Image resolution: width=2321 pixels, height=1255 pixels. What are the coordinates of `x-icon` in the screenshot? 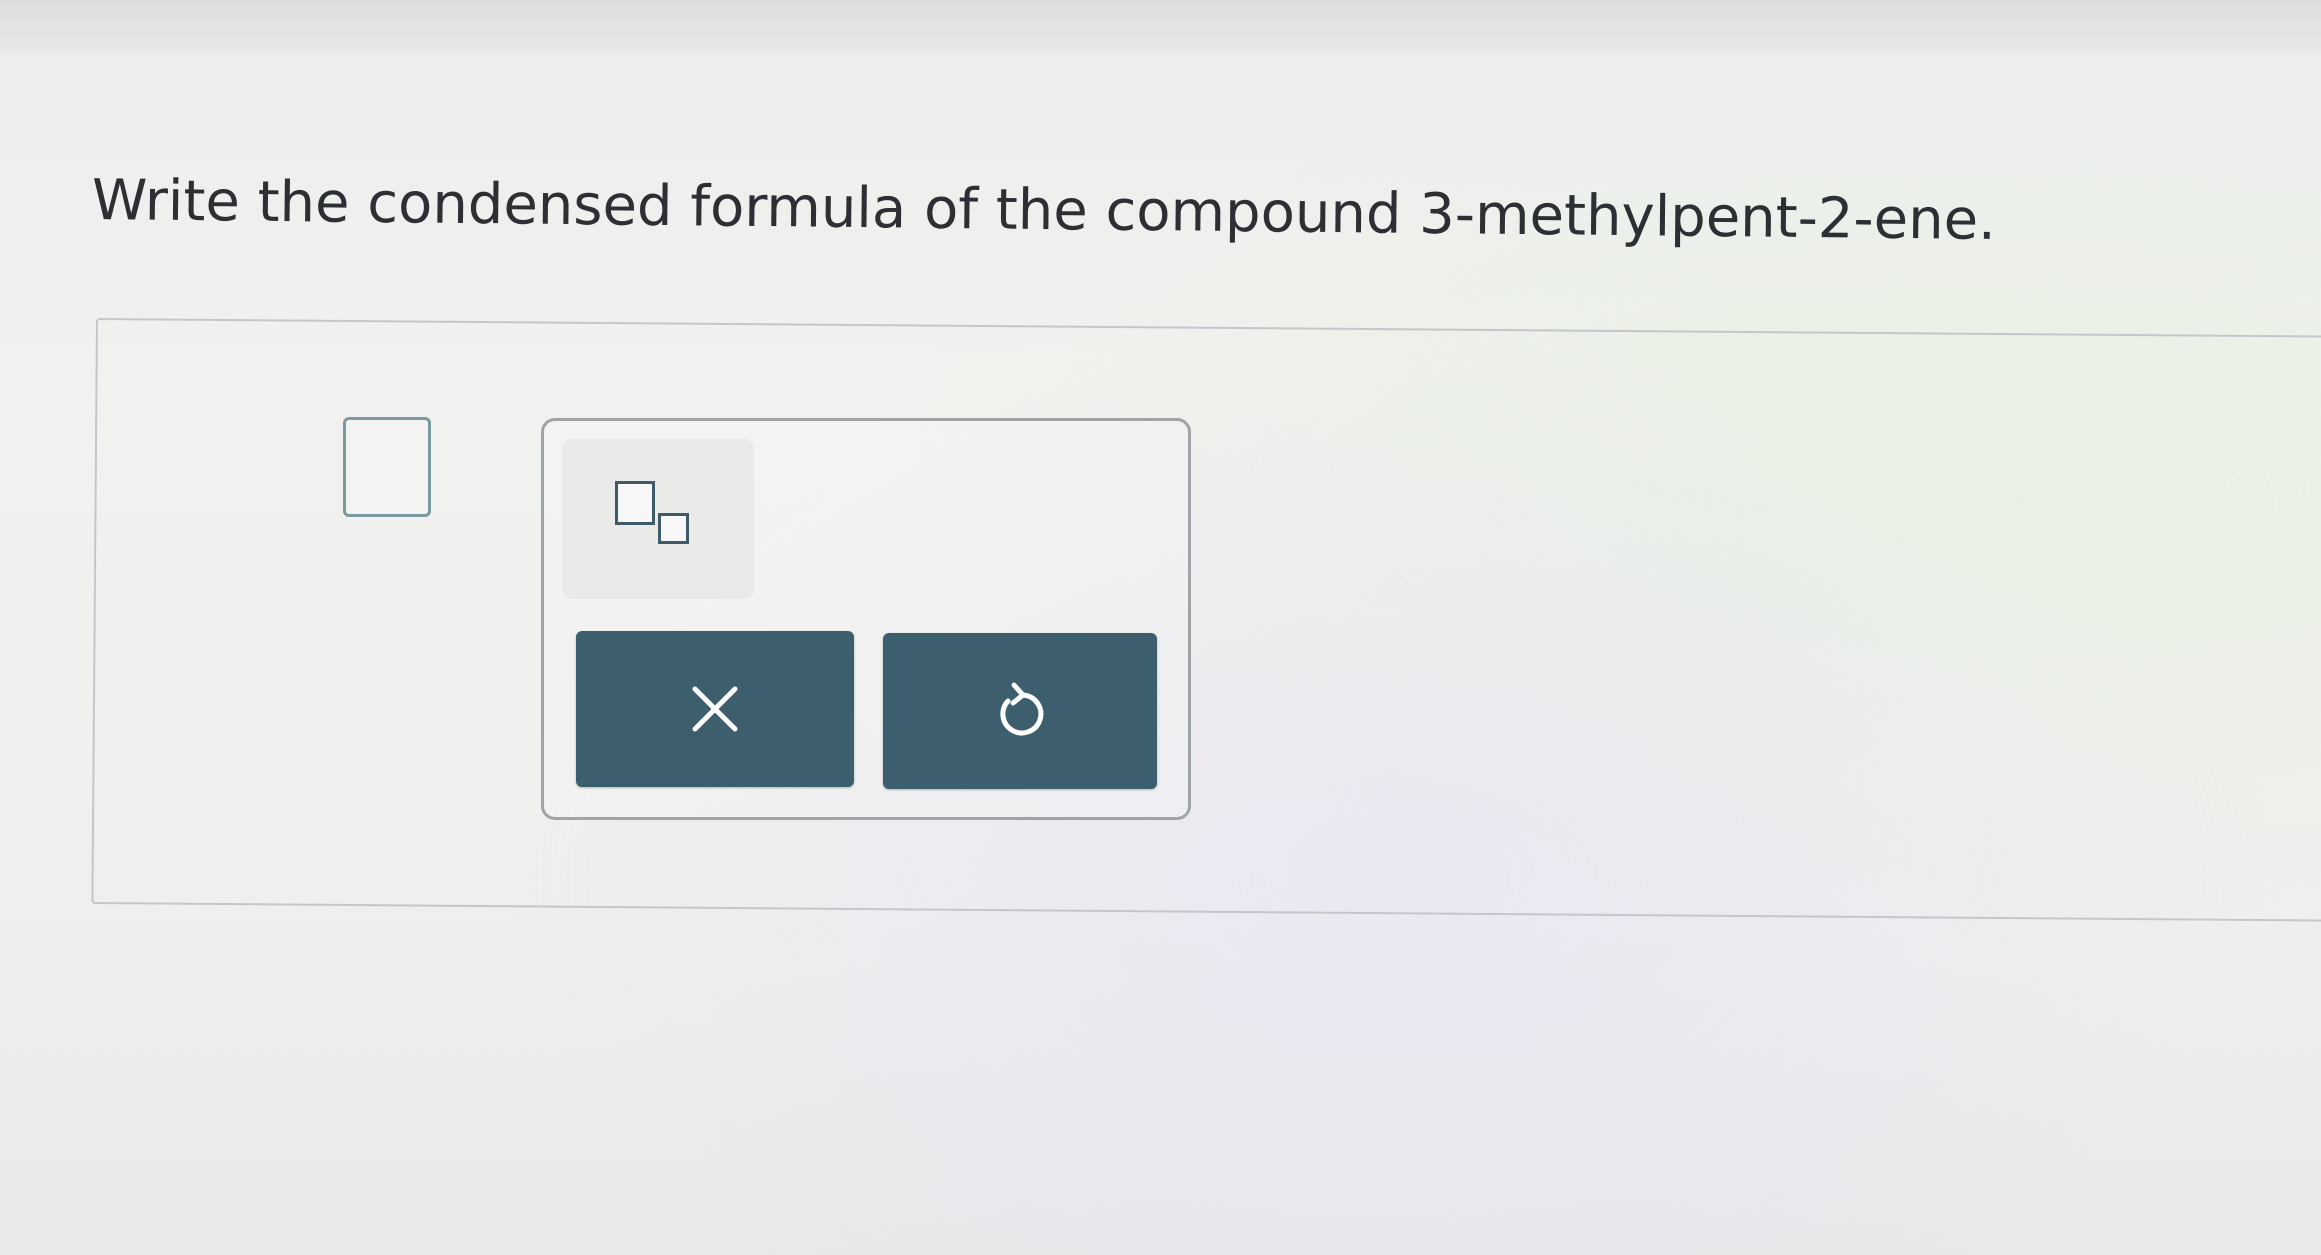 It's located at (715, 709).